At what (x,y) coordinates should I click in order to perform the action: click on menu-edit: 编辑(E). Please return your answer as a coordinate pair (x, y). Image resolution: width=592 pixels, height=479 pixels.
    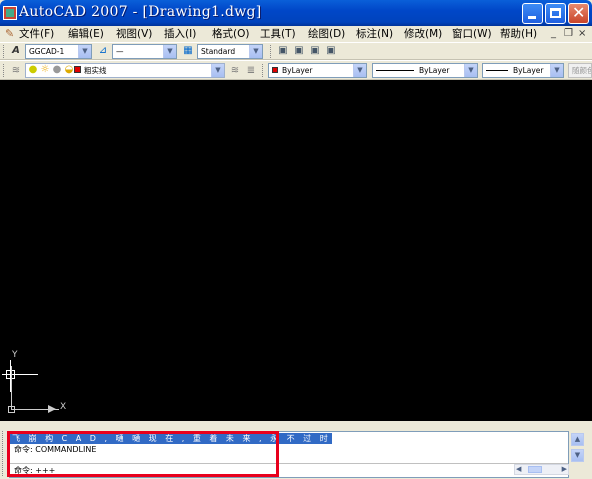
    Looking at the image, I should click on (86, 34).